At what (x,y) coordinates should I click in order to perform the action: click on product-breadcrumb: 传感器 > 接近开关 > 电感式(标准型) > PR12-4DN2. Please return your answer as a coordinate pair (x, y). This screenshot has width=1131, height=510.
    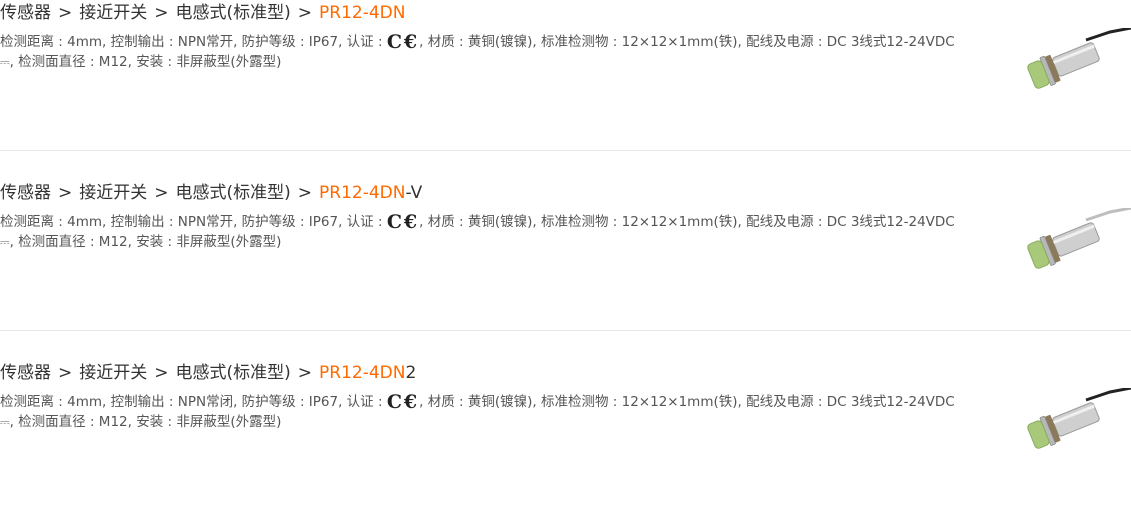
    Looking at the image, I should click on (208, 373).